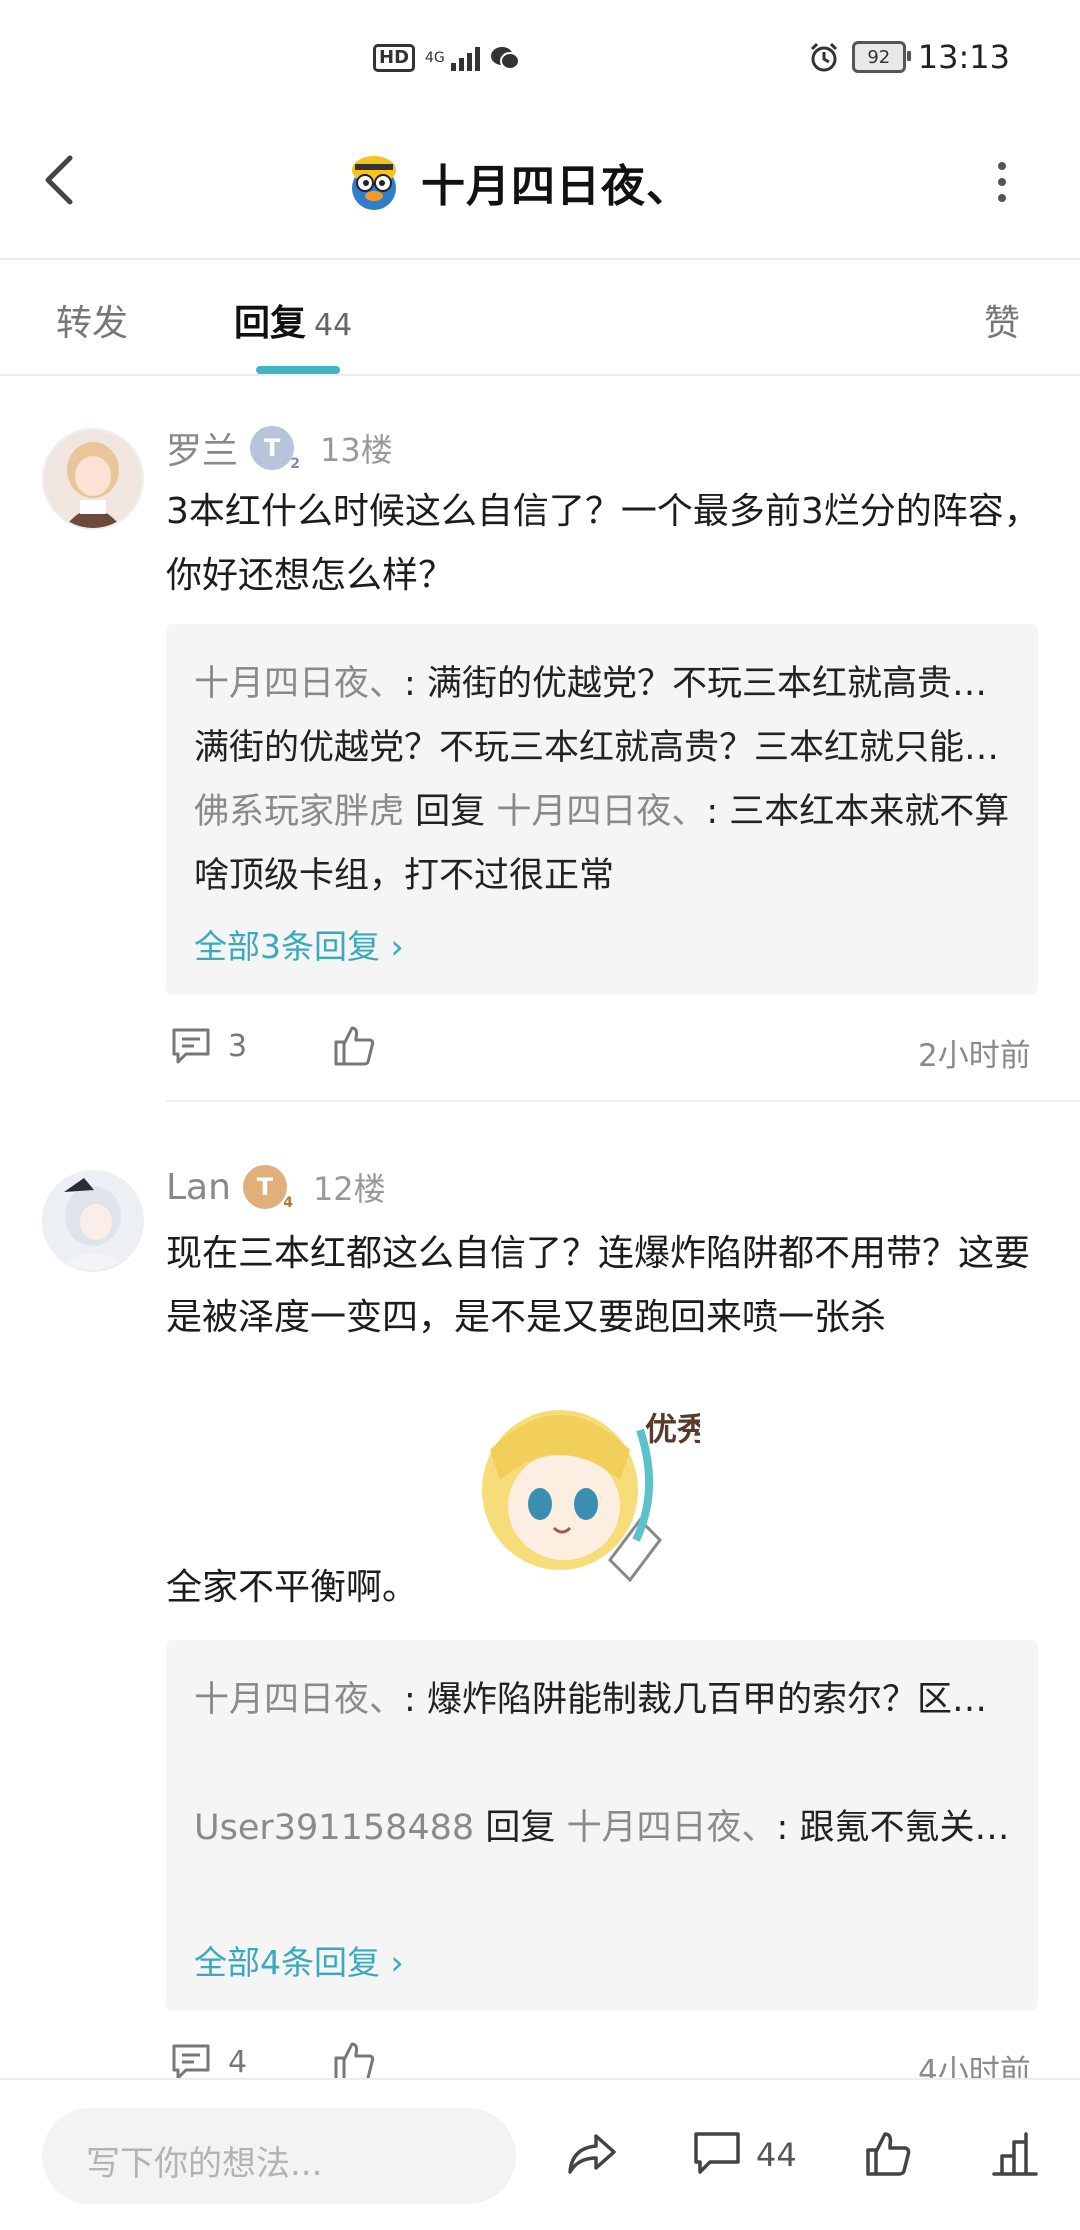  I want to click on tab-reply: 回复 44, so click(293, 320).